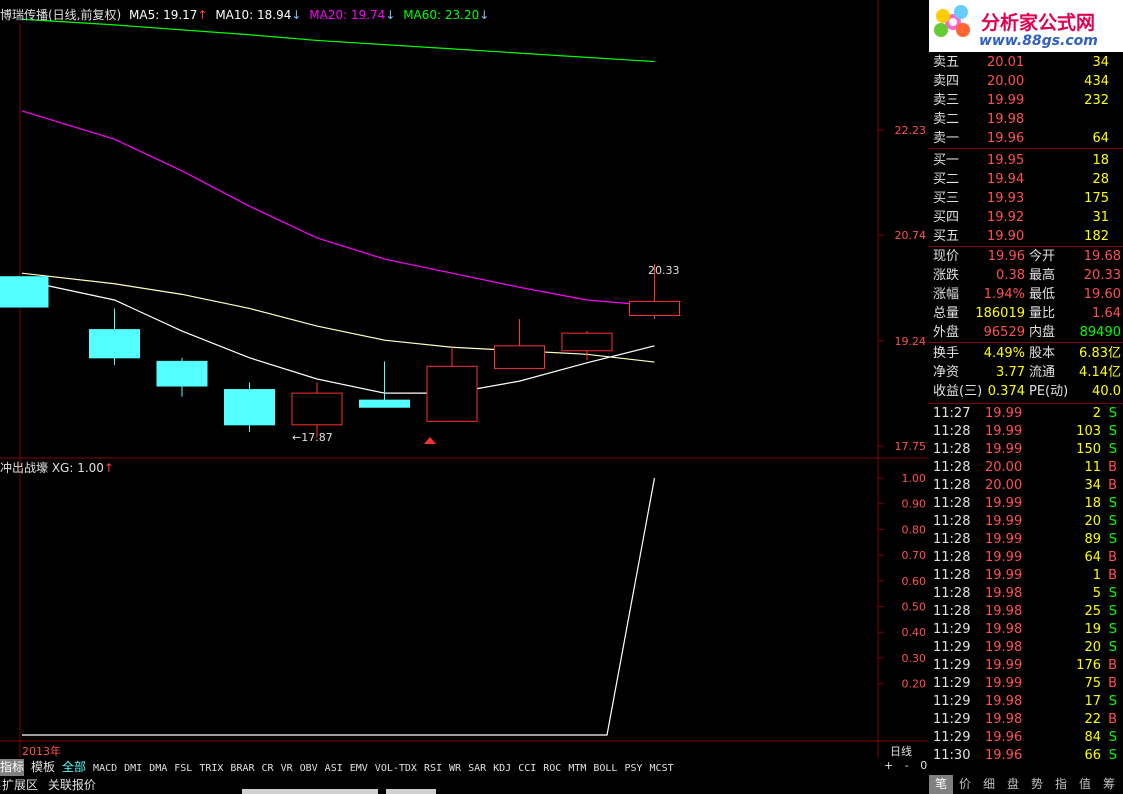  I want to click on indicator-tab-obv: OBV, so click(309, 768).